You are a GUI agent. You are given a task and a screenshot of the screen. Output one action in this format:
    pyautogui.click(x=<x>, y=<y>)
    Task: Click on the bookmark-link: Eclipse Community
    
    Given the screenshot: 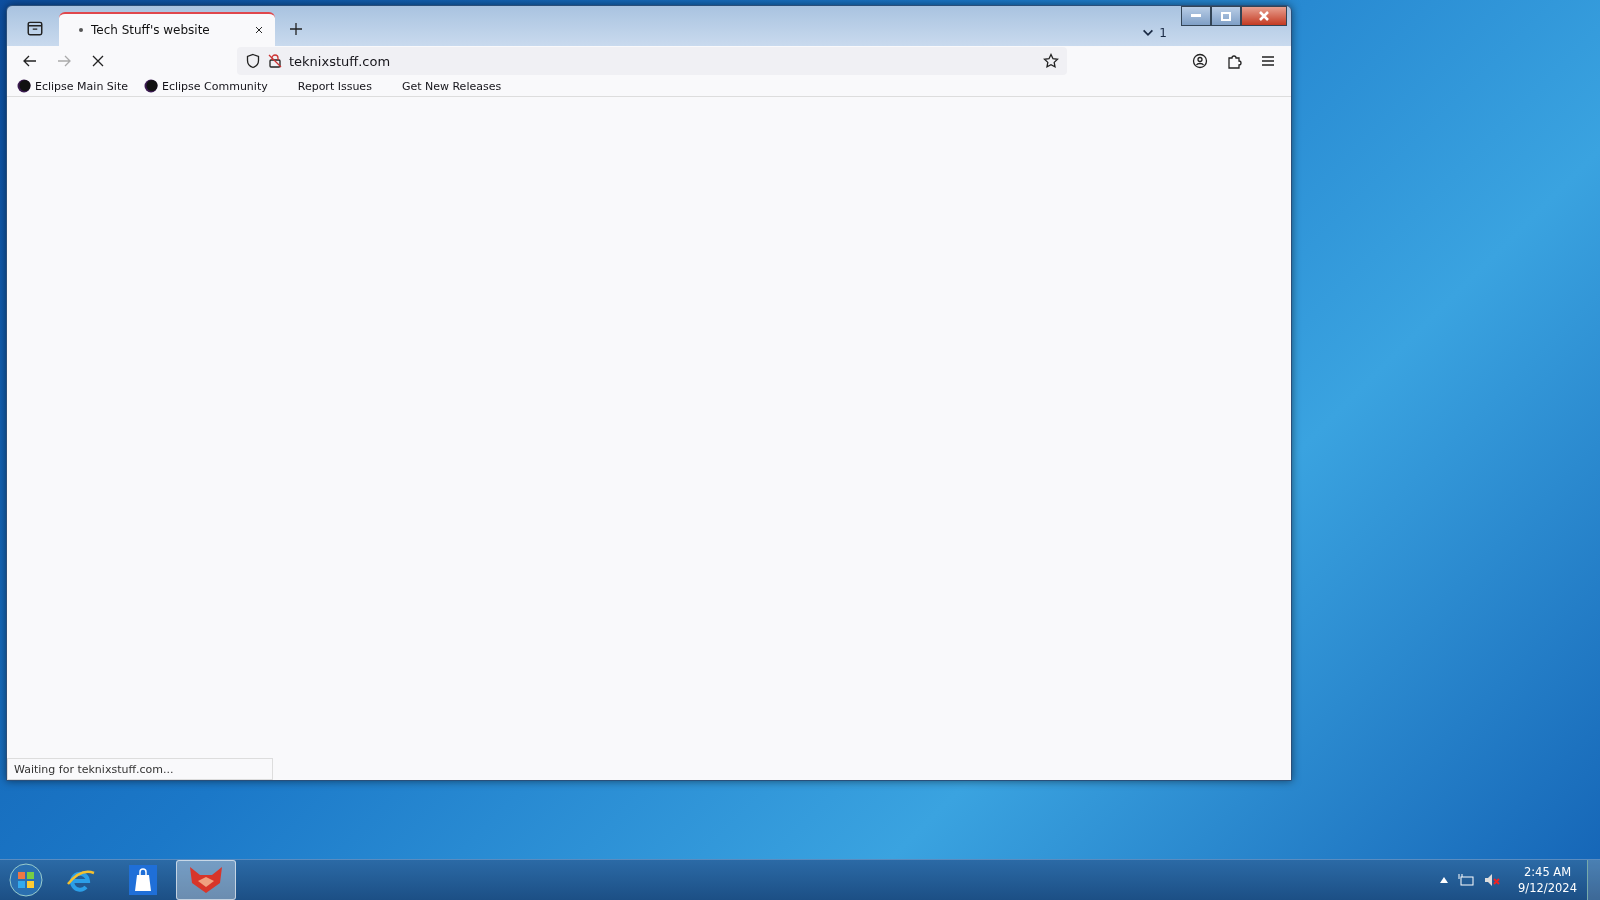 What is the action you would take?
    pyautogui.click(x=210, y=86)
    